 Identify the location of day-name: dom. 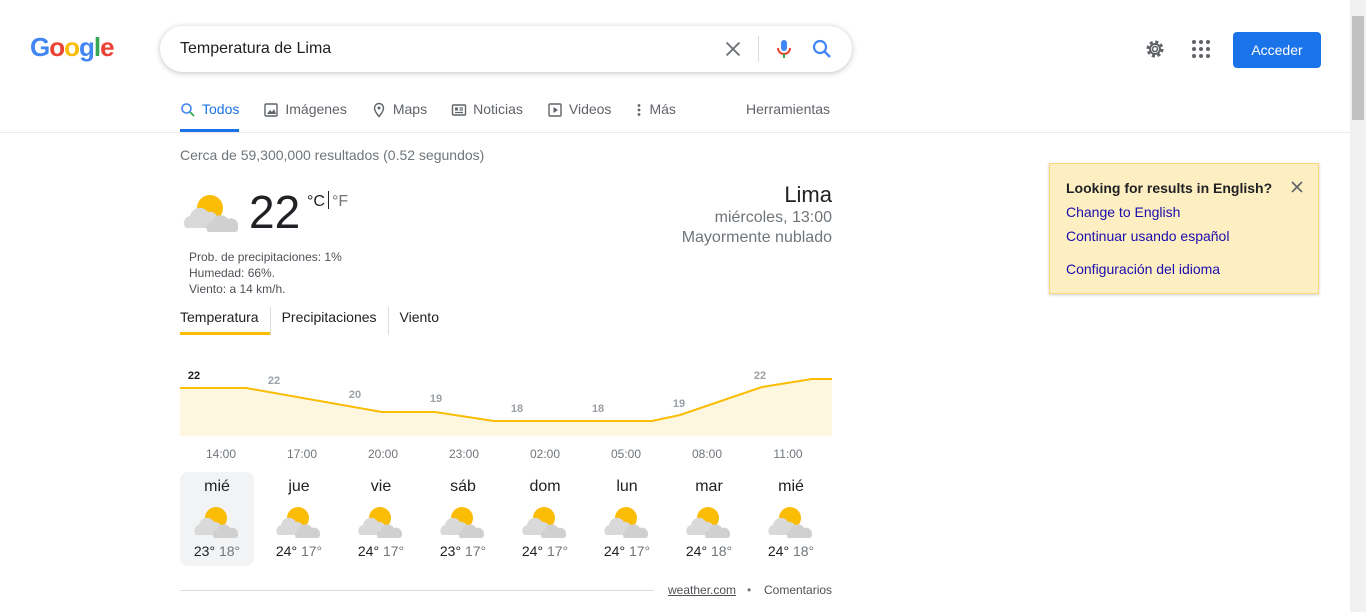
(545, 486).